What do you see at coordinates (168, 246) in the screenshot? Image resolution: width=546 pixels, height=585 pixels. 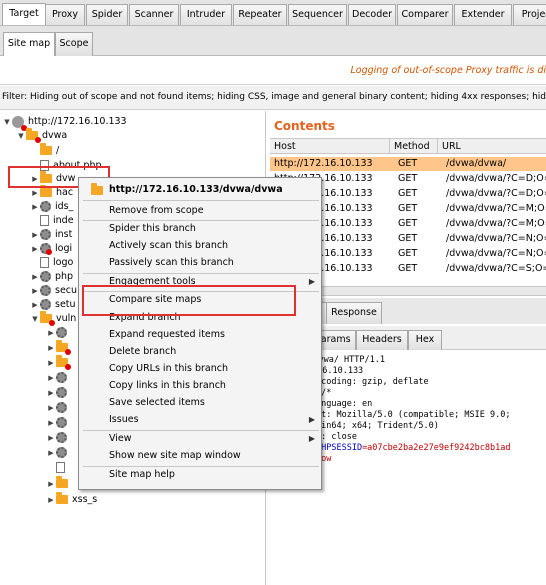 I see `menu-item-active-scan: Actively scan this branch` at bounding box center [168, 246].